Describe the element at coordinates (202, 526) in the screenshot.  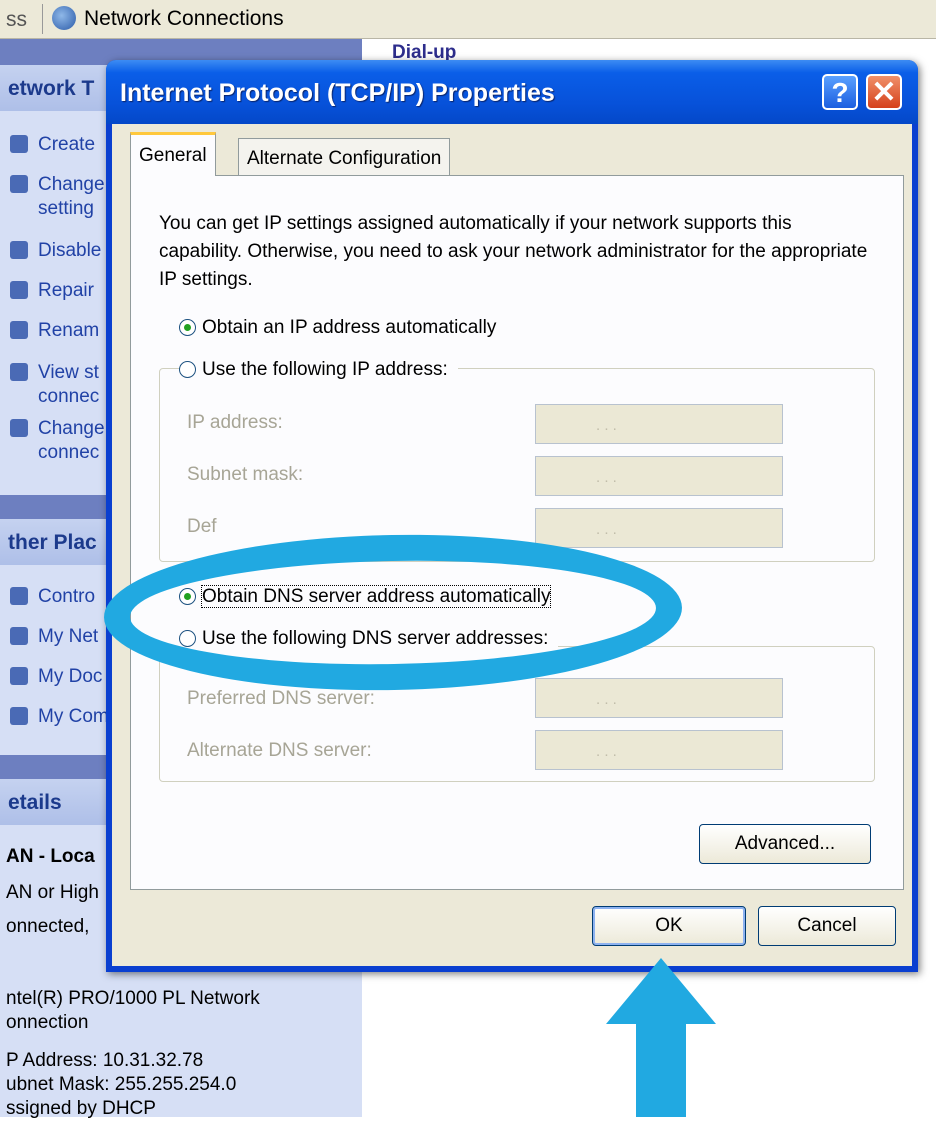
I see `default-gateway-label: Def` at that location.